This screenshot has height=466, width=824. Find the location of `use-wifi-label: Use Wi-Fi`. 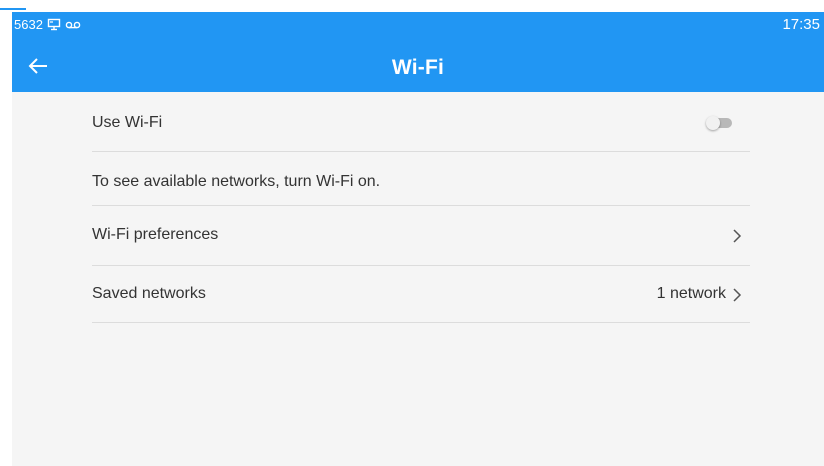

use-wifi-label: Use Wi-Fi is located at coordinates (127, 122).